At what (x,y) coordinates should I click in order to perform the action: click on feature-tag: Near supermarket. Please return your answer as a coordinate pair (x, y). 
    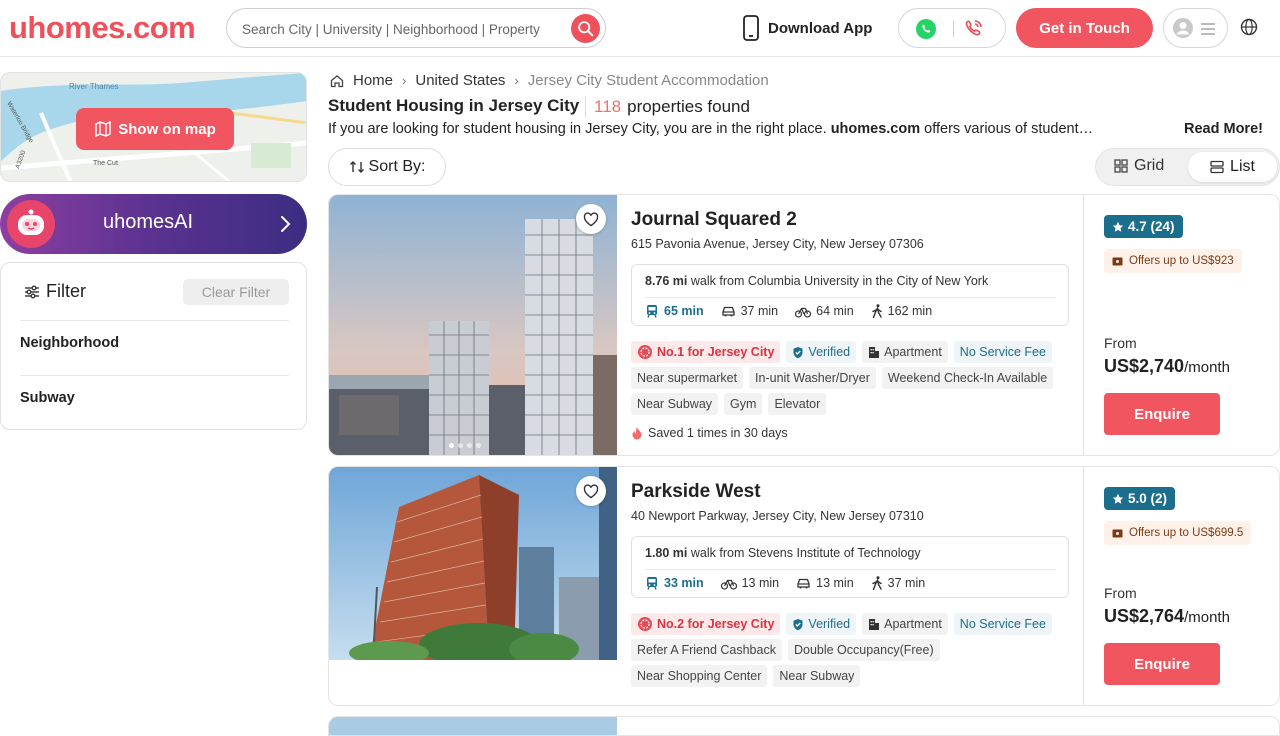
    Looking at the image, I should click on (687, 378).